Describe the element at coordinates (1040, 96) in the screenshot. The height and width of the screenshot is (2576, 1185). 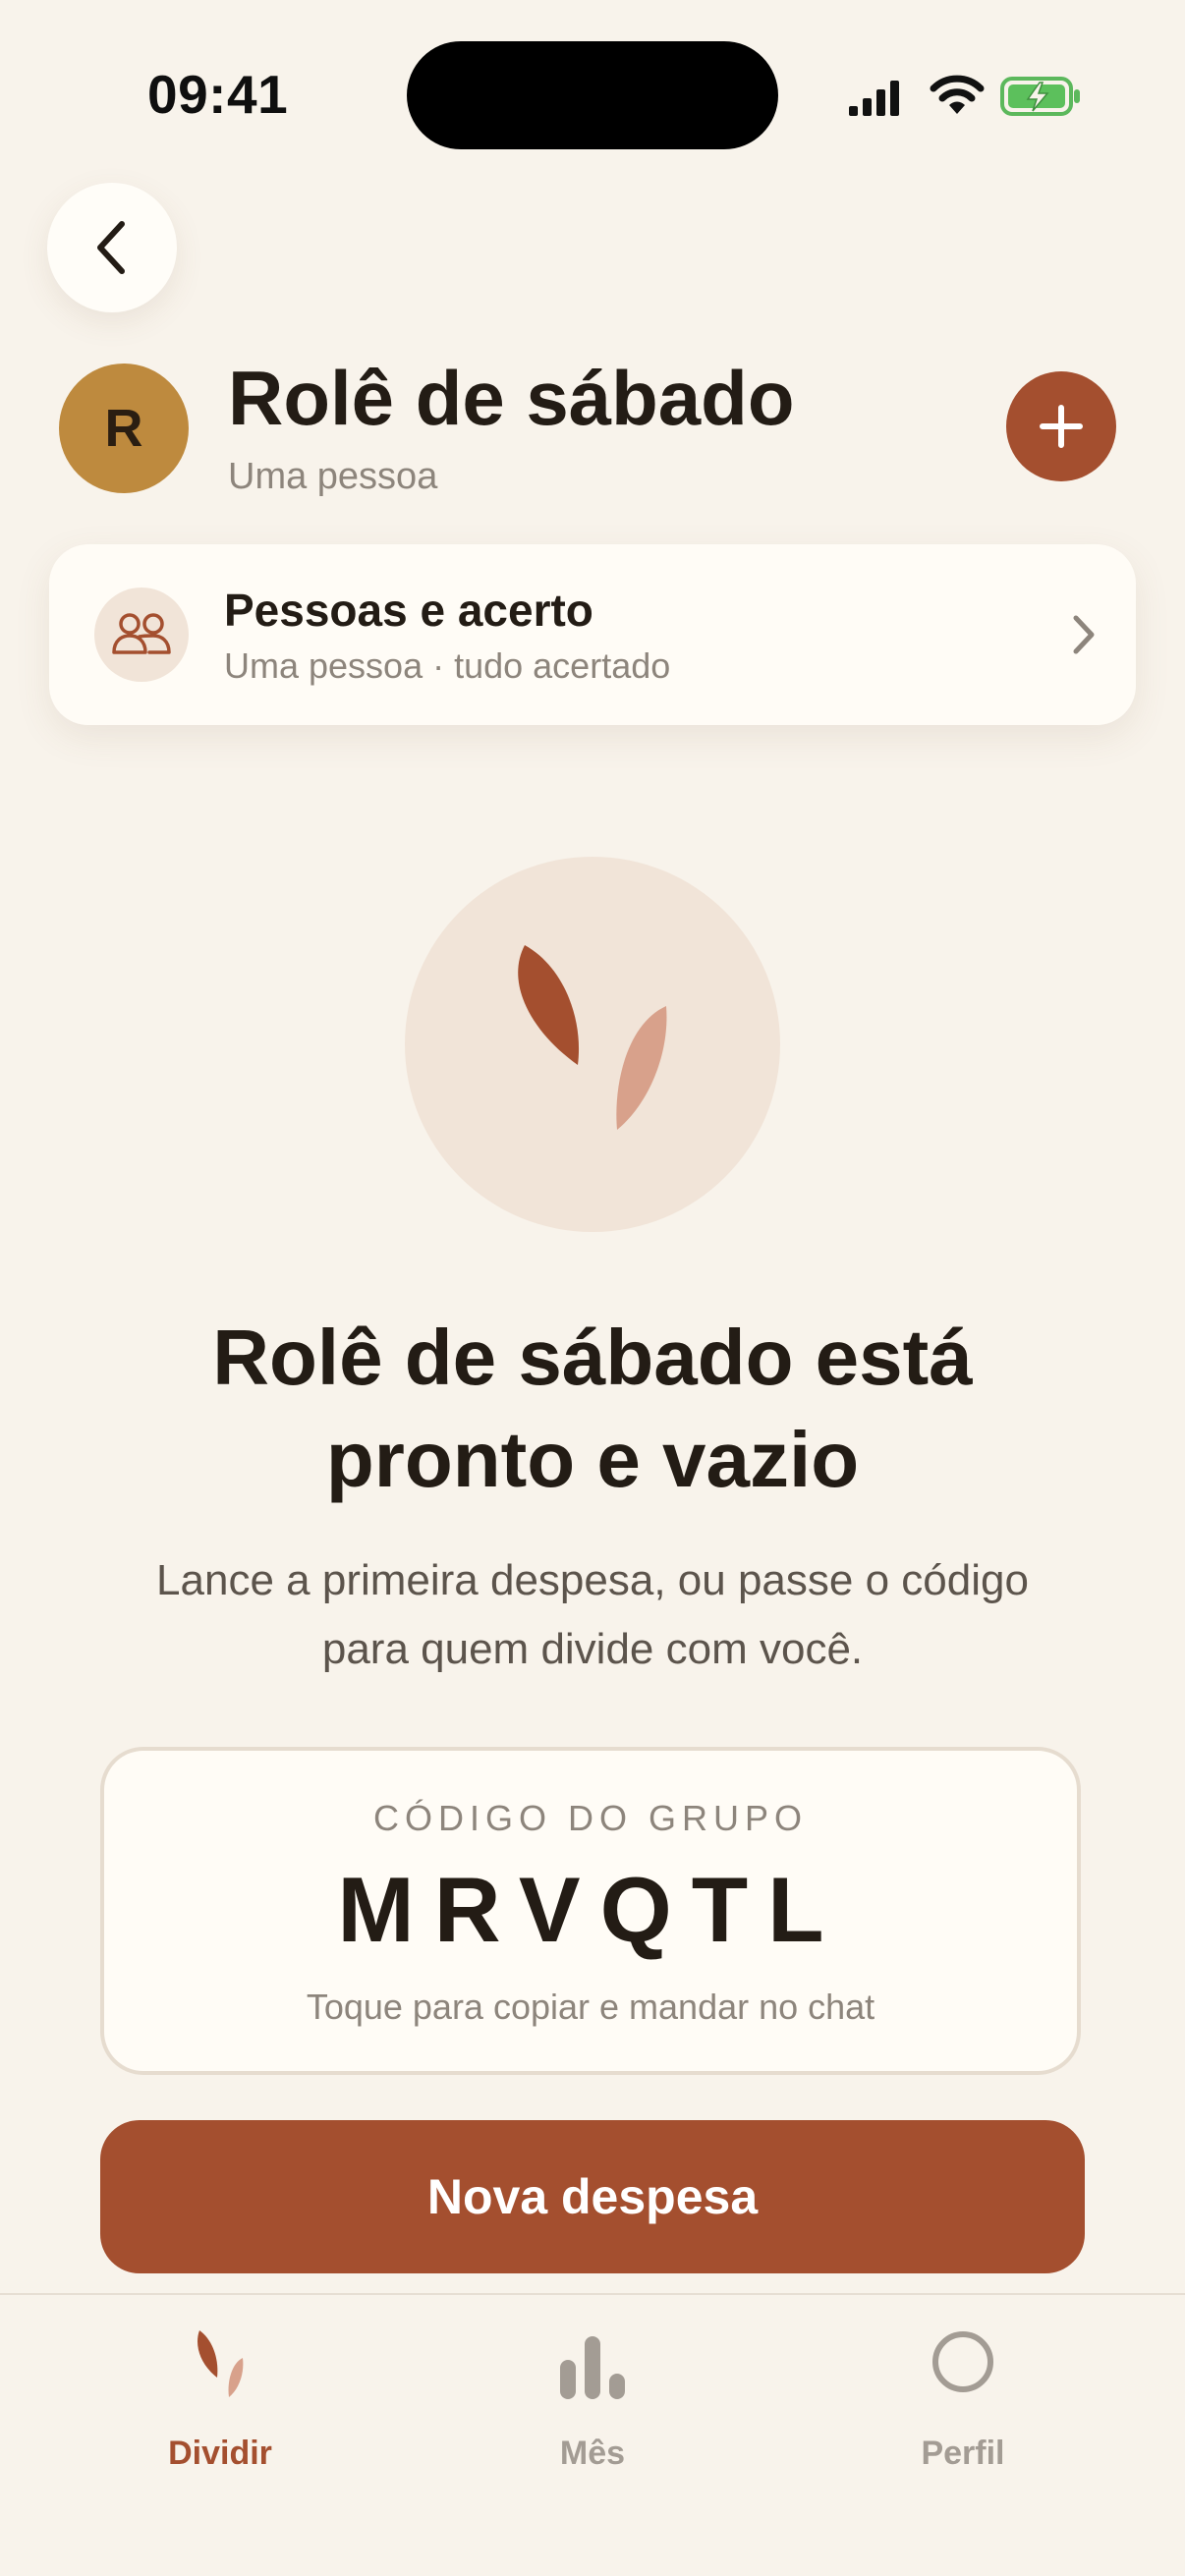
I see `battery-charging-icon` at that location.